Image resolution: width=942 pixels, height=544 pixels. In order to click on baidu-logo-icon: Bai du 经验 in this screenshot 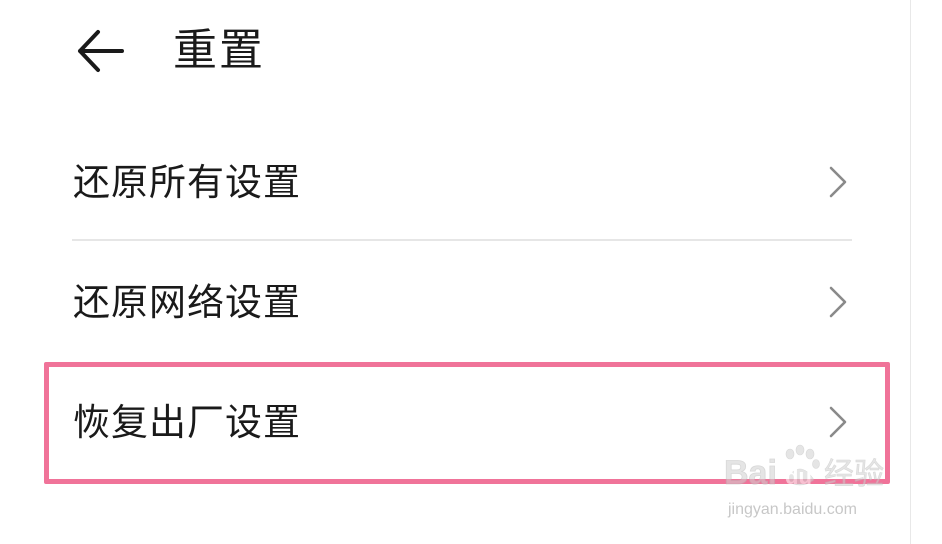, I will do `click(804, 468)`.